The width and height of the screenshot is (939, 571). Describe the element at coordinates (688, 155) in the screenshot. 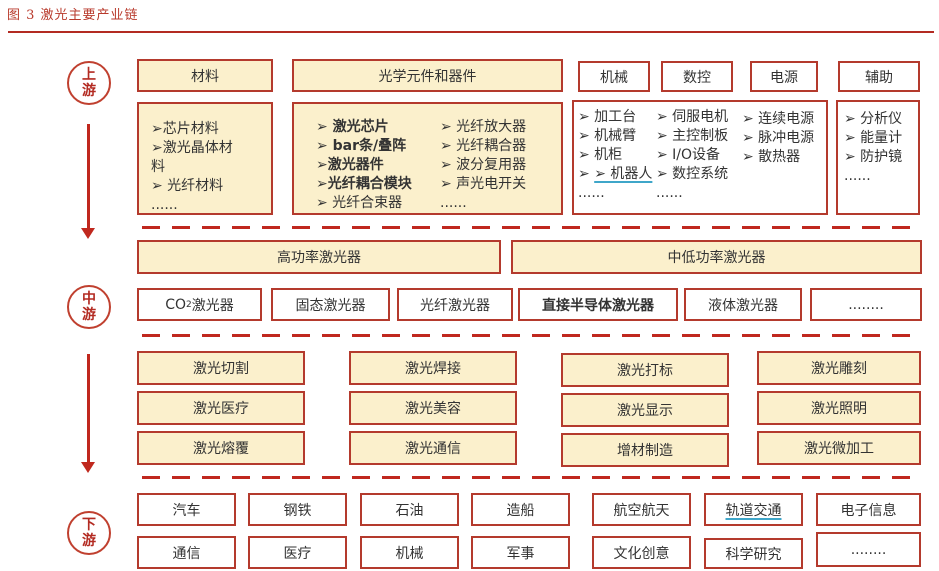

I see `list-item: ➢ I/O设备` at that location.